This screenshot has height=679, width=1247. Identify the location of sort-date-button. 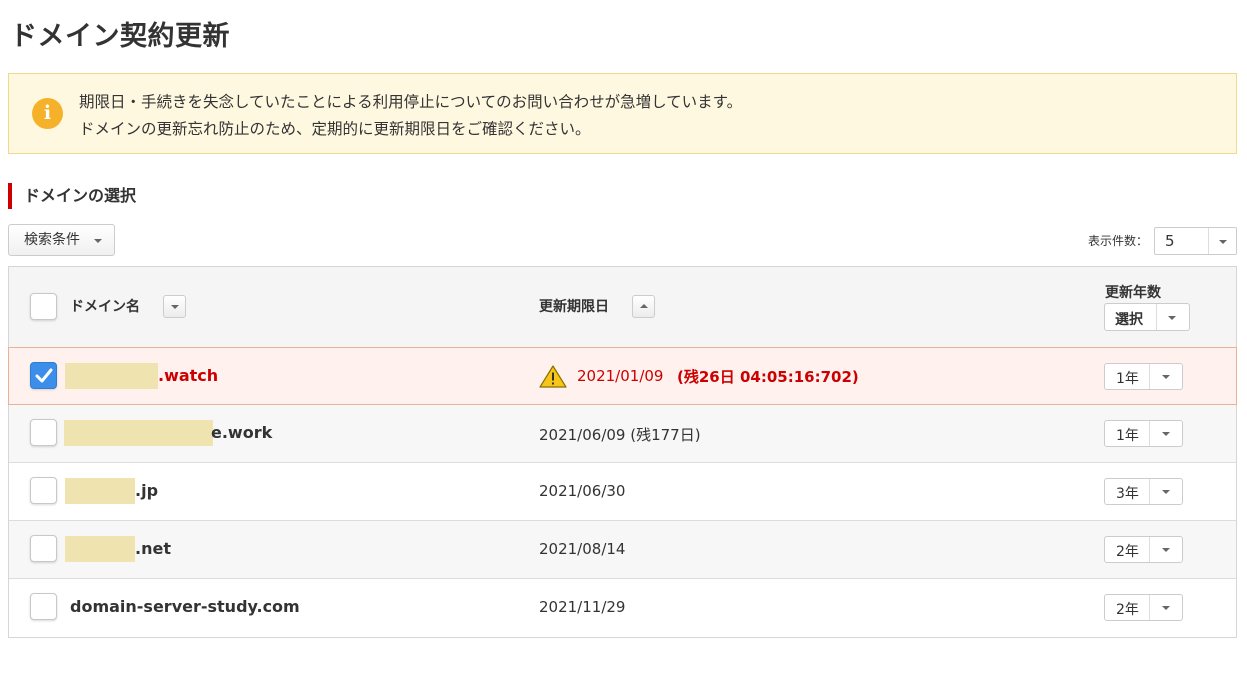
(643, 306).